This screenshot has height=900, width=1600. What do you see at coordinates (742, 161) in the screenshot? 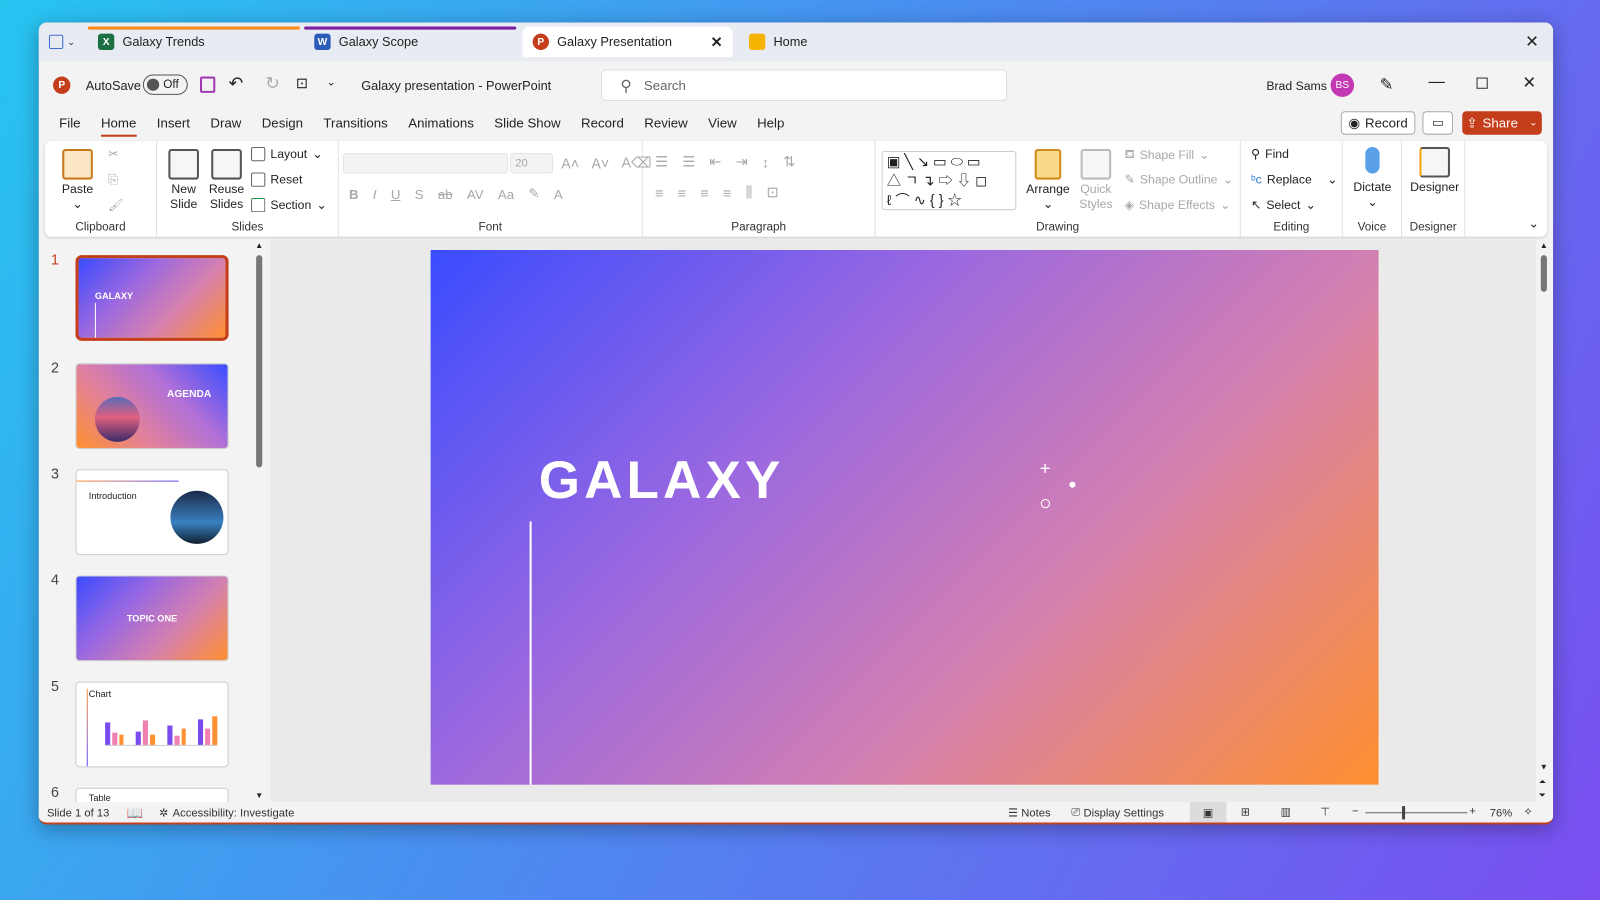
I see `increase-indent-icon: ⇥` at bounding box center [742, 161].